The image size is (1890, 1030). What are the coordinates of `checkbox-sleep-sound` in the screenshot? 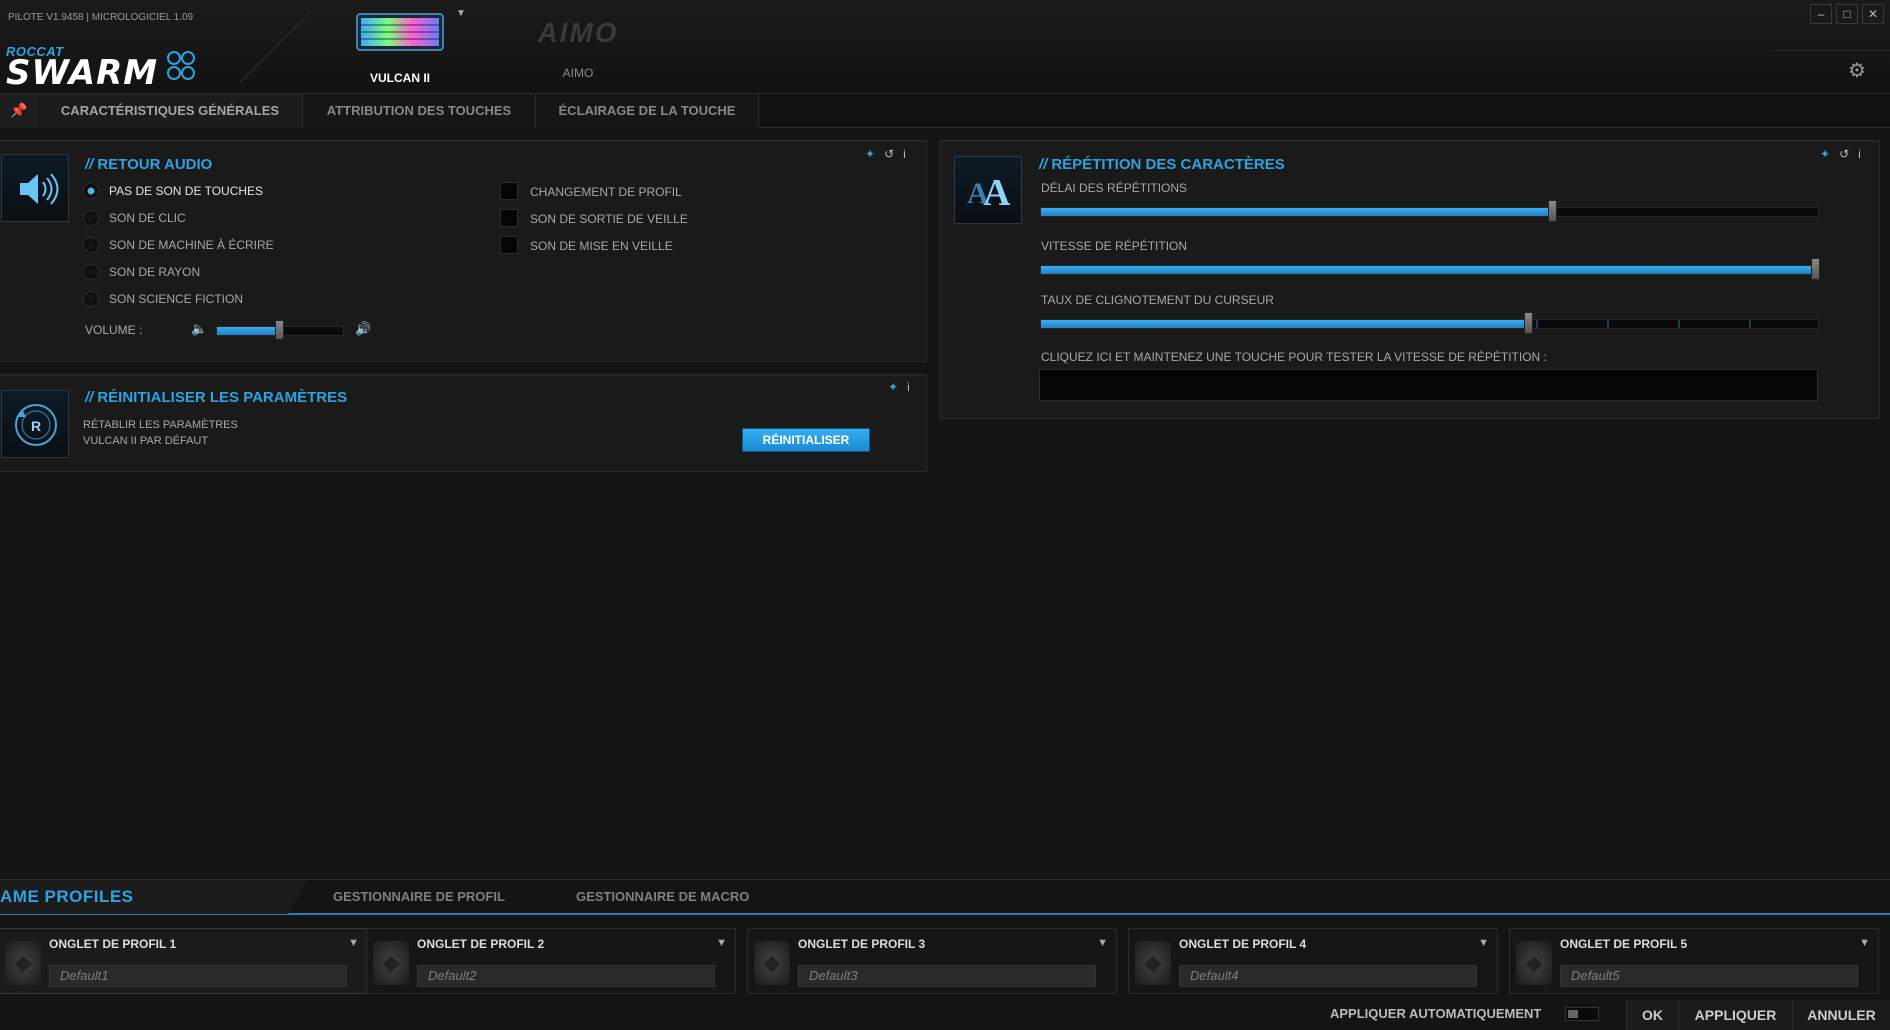 It's located at (509, 245).